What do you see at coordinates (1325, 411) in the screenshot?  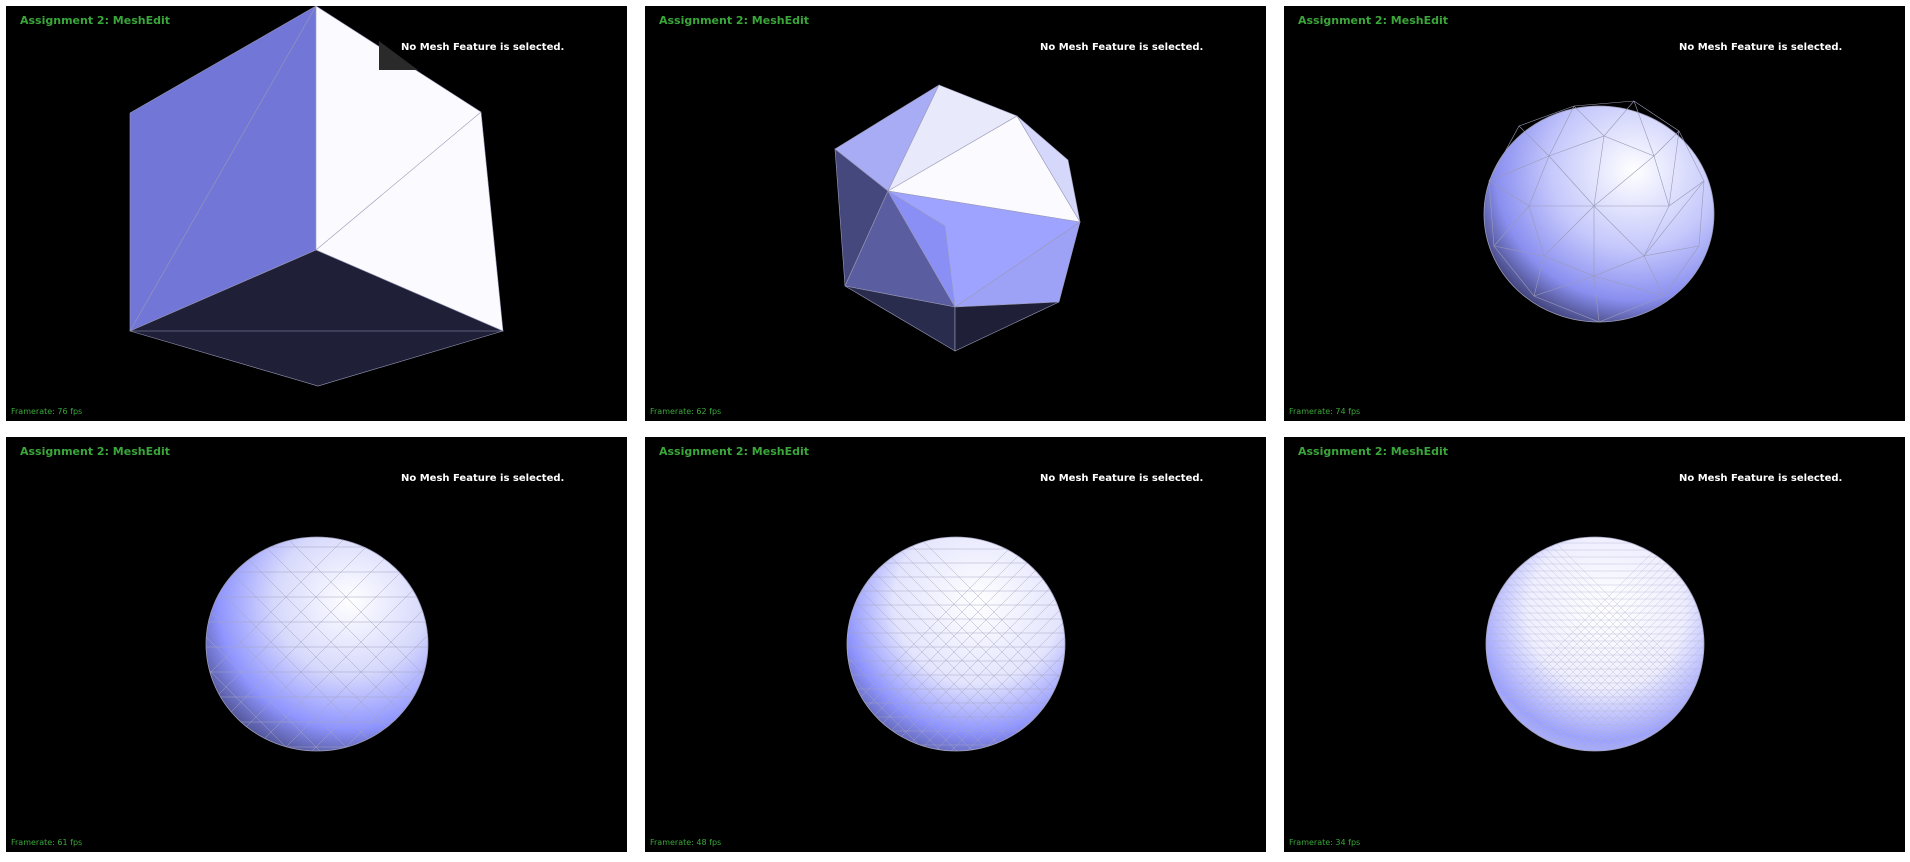 I see `framerate-readout: Framerate: 74 fps` at bounding box center [1325, 411].